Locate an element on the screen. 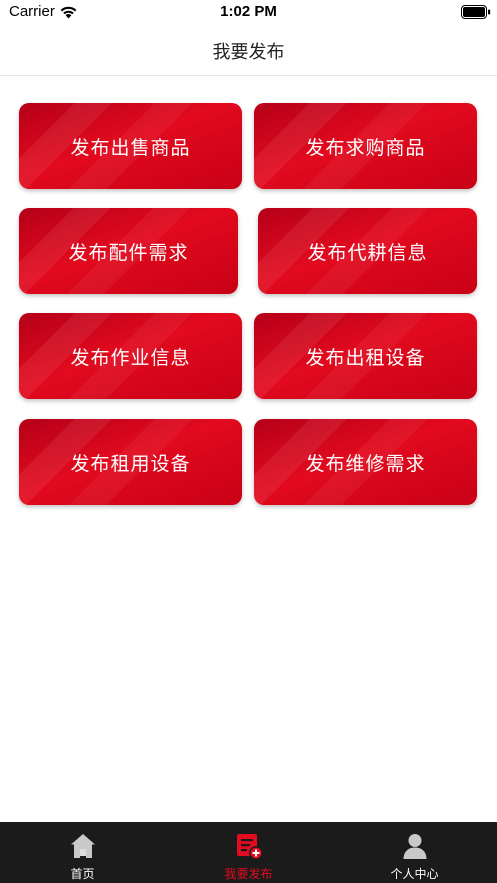  button-label: 发布作业信息 is located at coordinates (130, 357).